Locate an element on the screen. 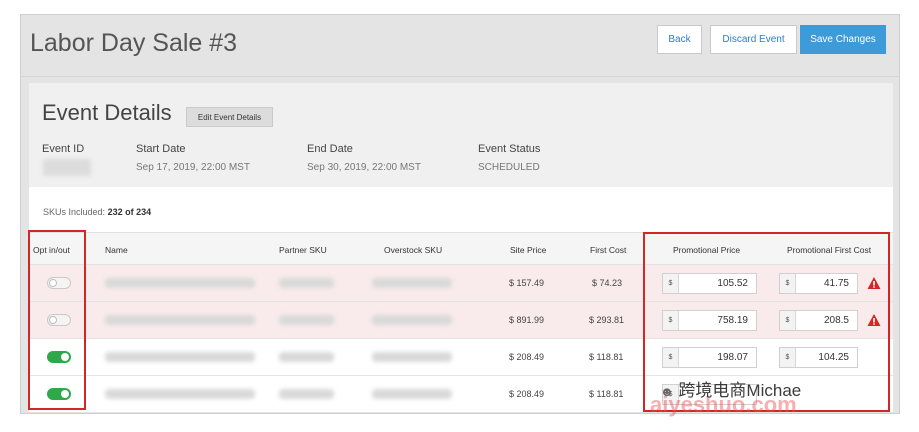  wechat-icon: ☻ is located at coordinates (667, 391).